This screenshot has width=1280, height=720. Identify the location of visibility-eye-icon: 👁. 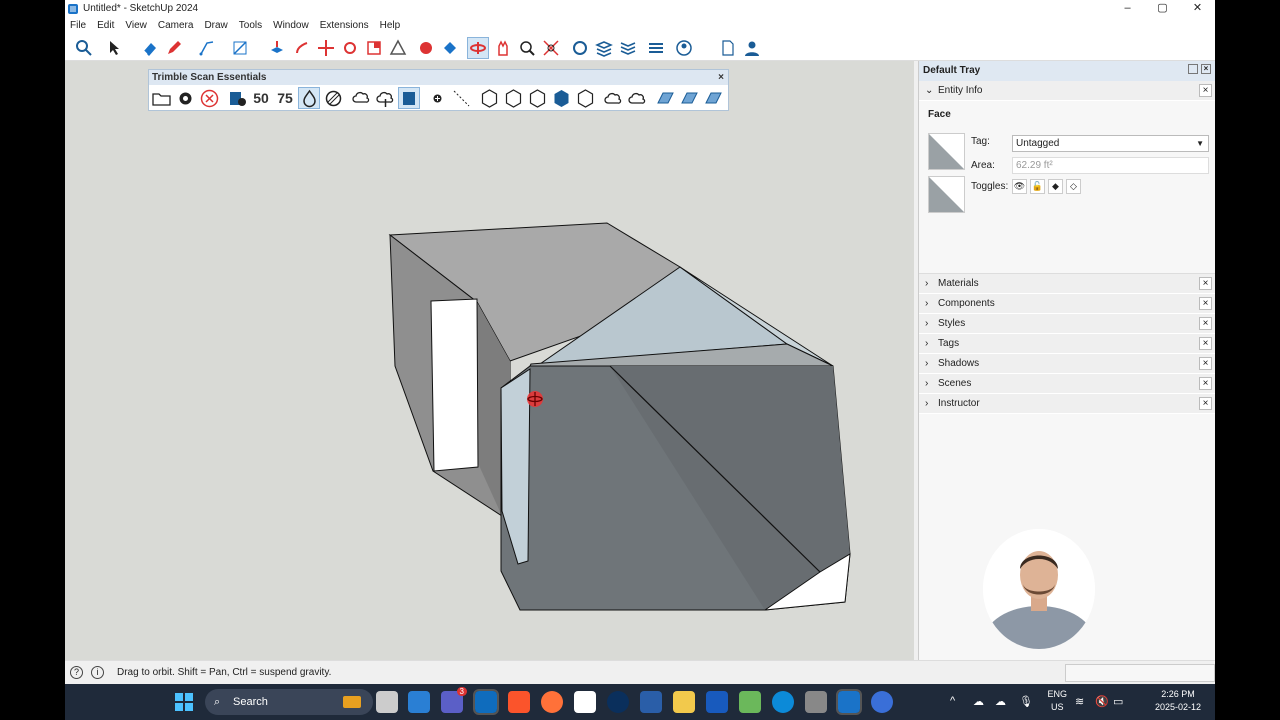
(1019, 186).